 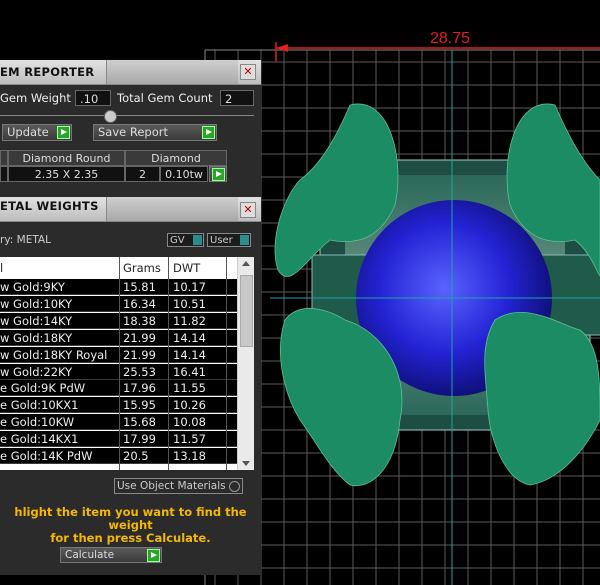 What do you see at coordinates (189, 287) in the screenshot?
I see `row-dwt: 10.17` at bounding box center [189, 287].